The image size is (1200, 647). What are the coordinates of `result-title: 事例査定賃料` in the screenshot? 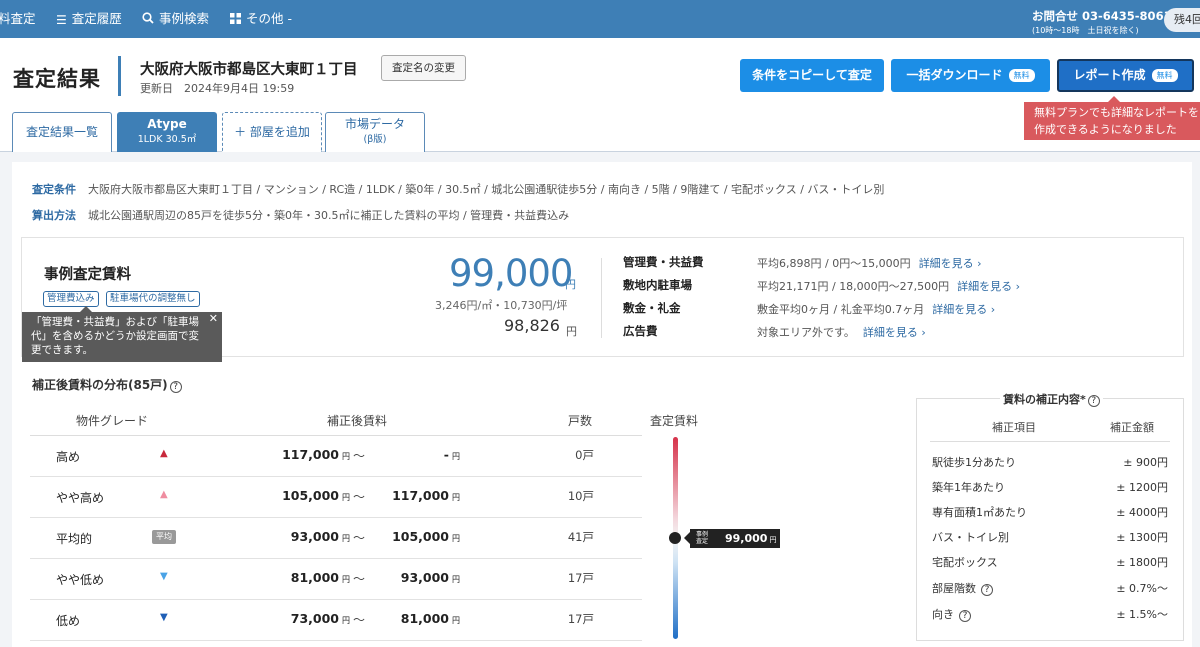 It's located at (87, 275).